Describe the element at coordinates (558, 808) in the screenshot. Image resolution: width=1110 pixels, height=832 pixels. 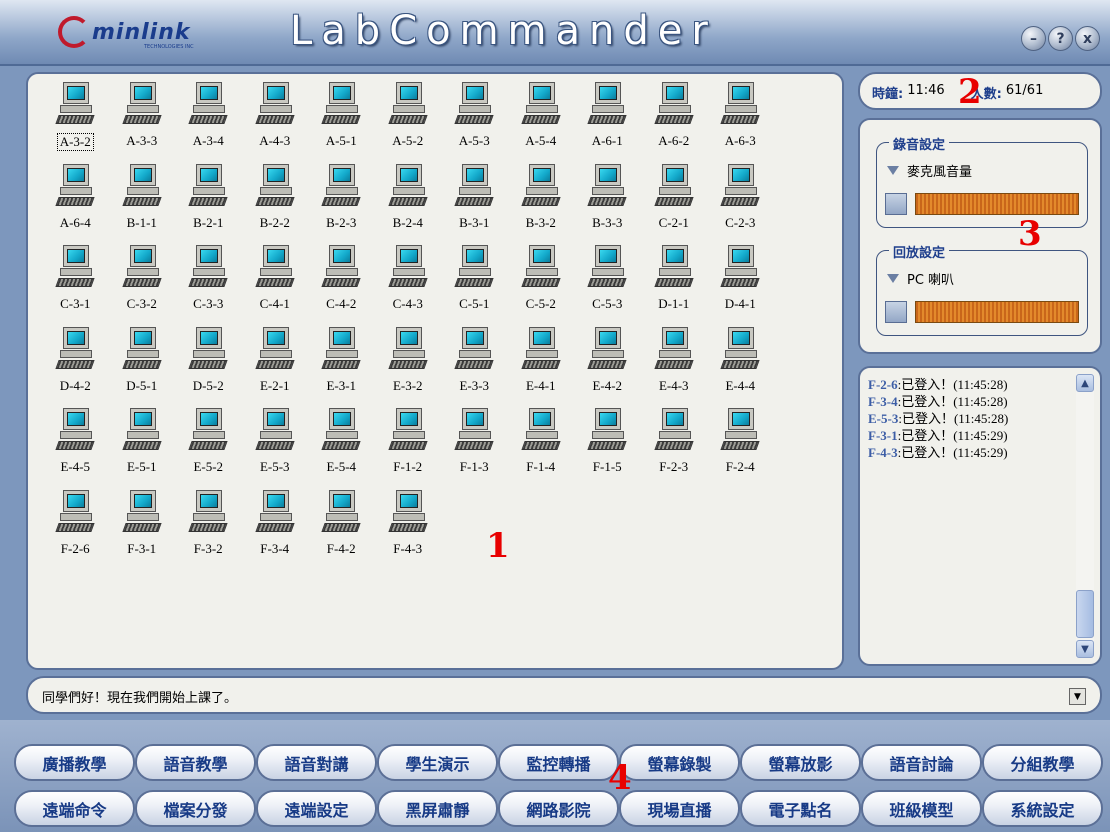
I see `toolbar-bottom-button-5: 網路影院` at that location.